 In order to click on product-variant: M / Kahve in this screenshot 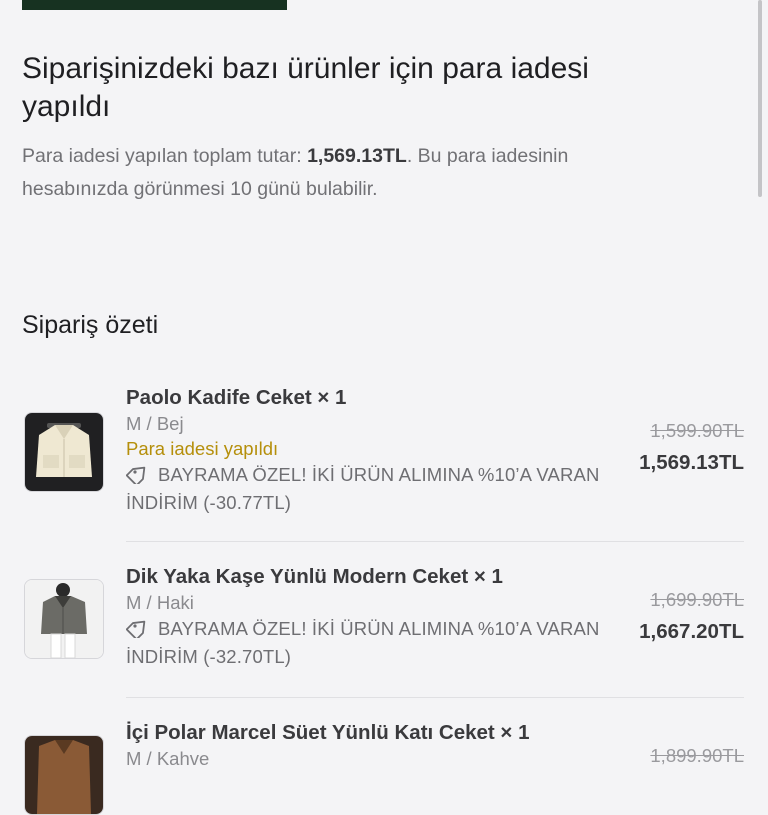, I will do `click(168, 758)`.